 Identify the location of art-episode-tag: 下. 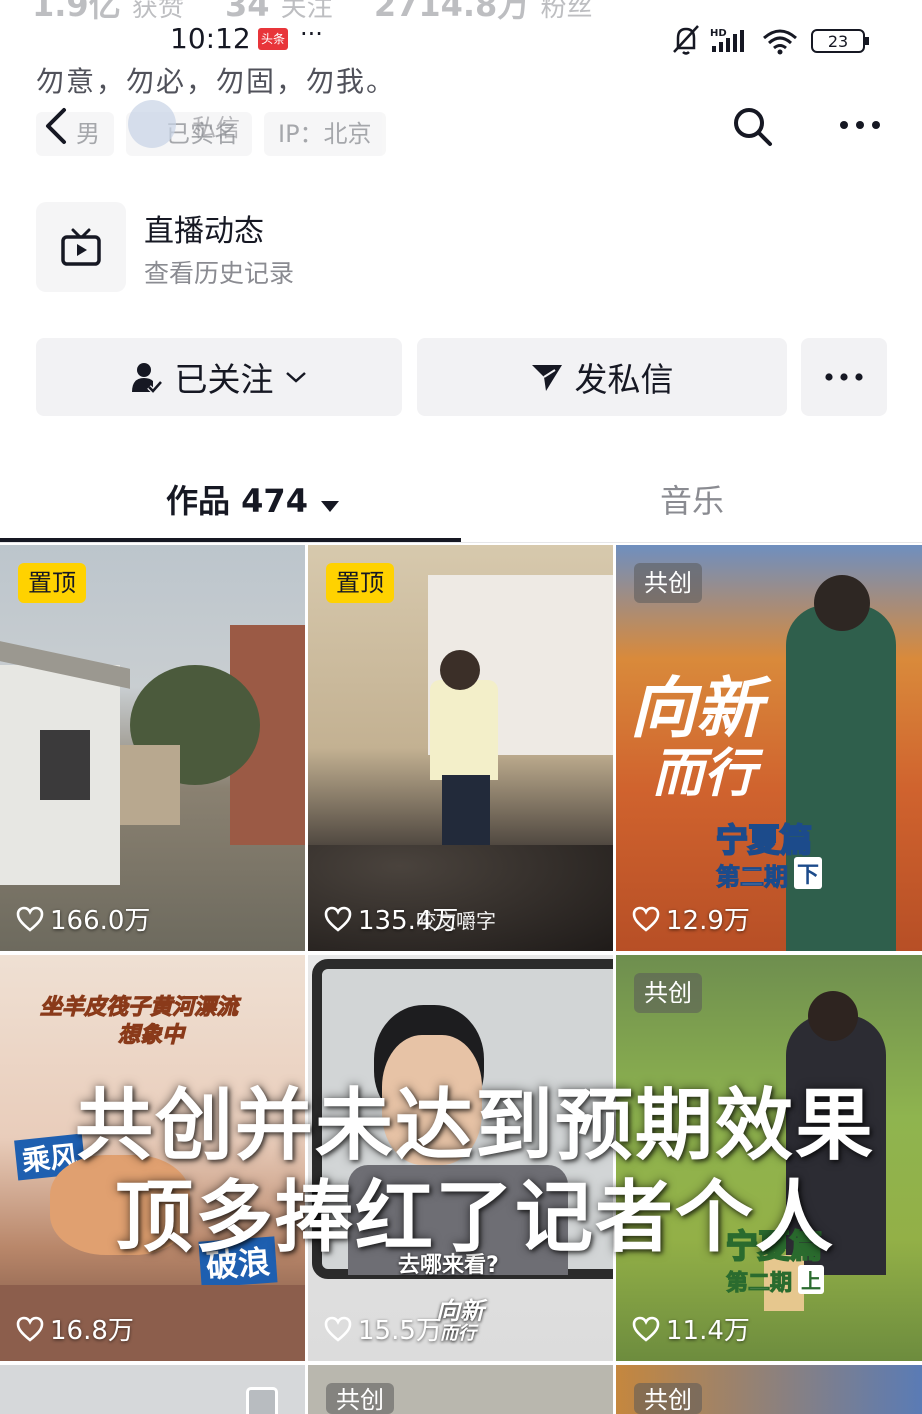
(808, 873).